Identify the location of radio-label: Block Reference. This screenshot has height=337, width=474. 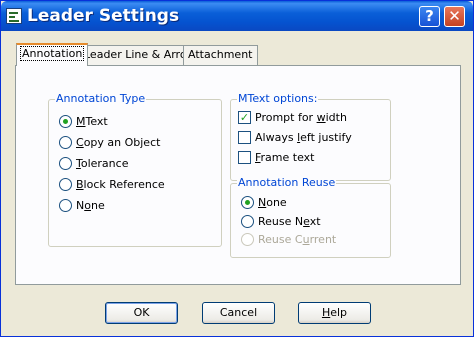
(120, 184).